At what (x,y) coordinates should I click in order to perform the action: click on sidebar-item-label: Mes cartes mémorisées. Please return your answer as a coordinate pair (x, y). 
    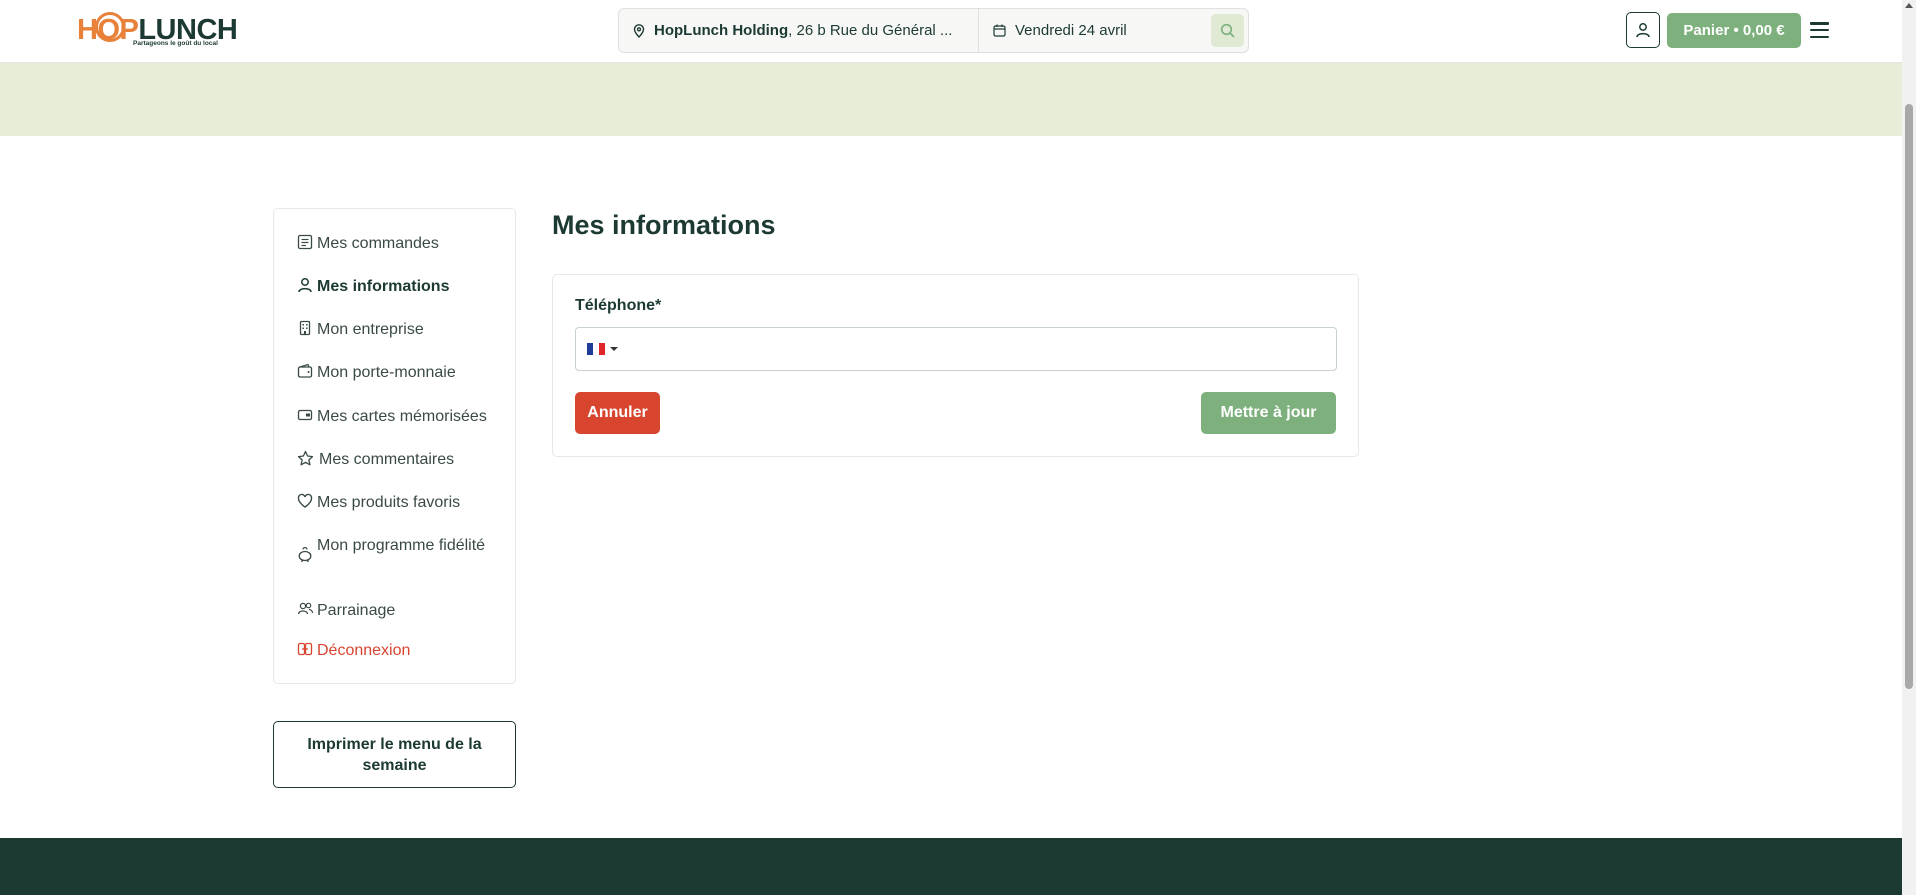
    Looking at the image, I should click on (402, 416).